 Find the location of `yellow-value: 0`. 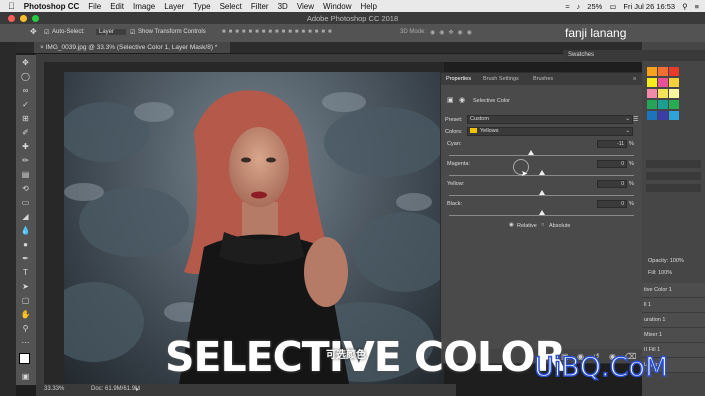

yellow-value: 0 is located at coordinates (612, 184).